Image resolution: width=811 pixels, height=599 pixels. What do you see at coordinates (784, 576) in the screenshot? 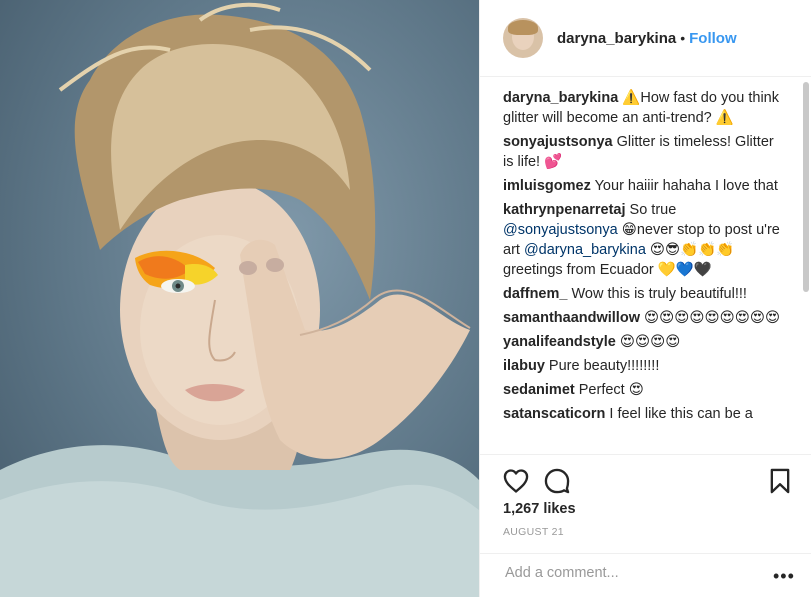
I see `more-options-icon: •••` at bounding box center [784, 576].